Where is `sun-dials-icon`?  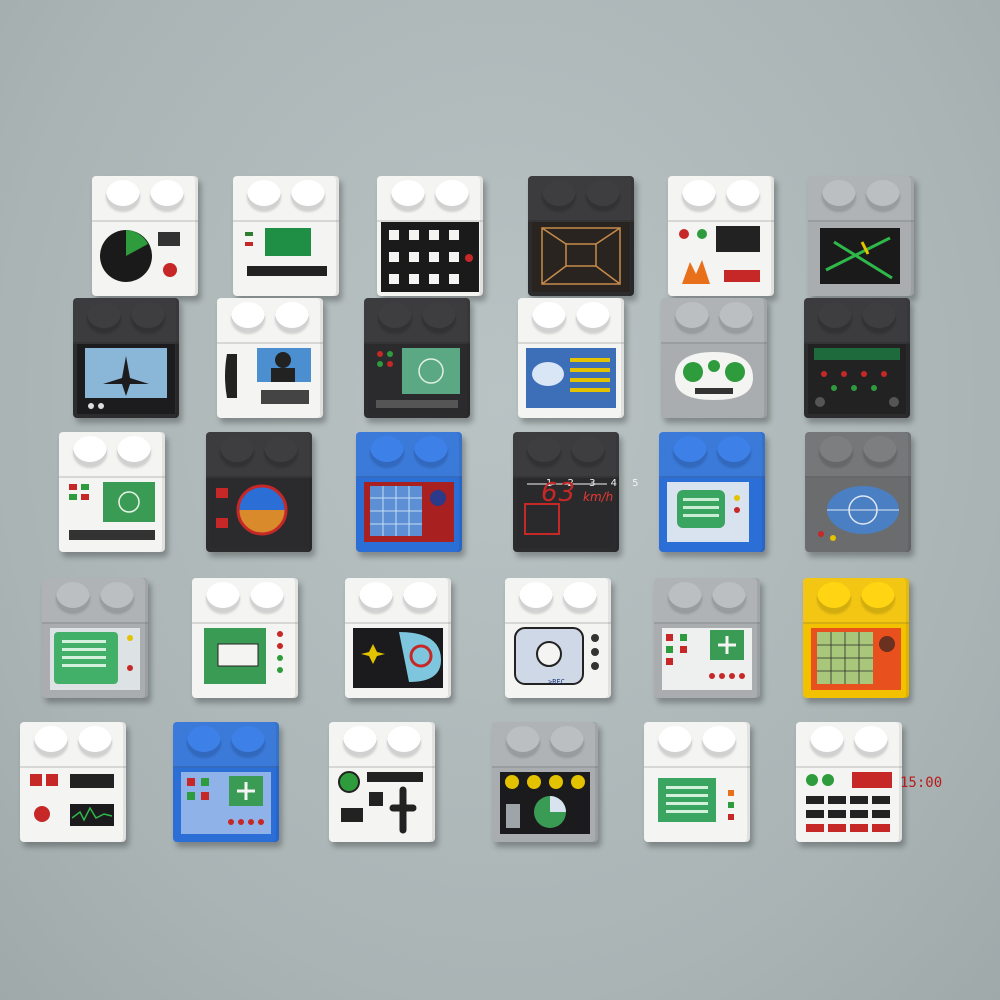 sun-dials-icon is located at coordinates (545, 803).